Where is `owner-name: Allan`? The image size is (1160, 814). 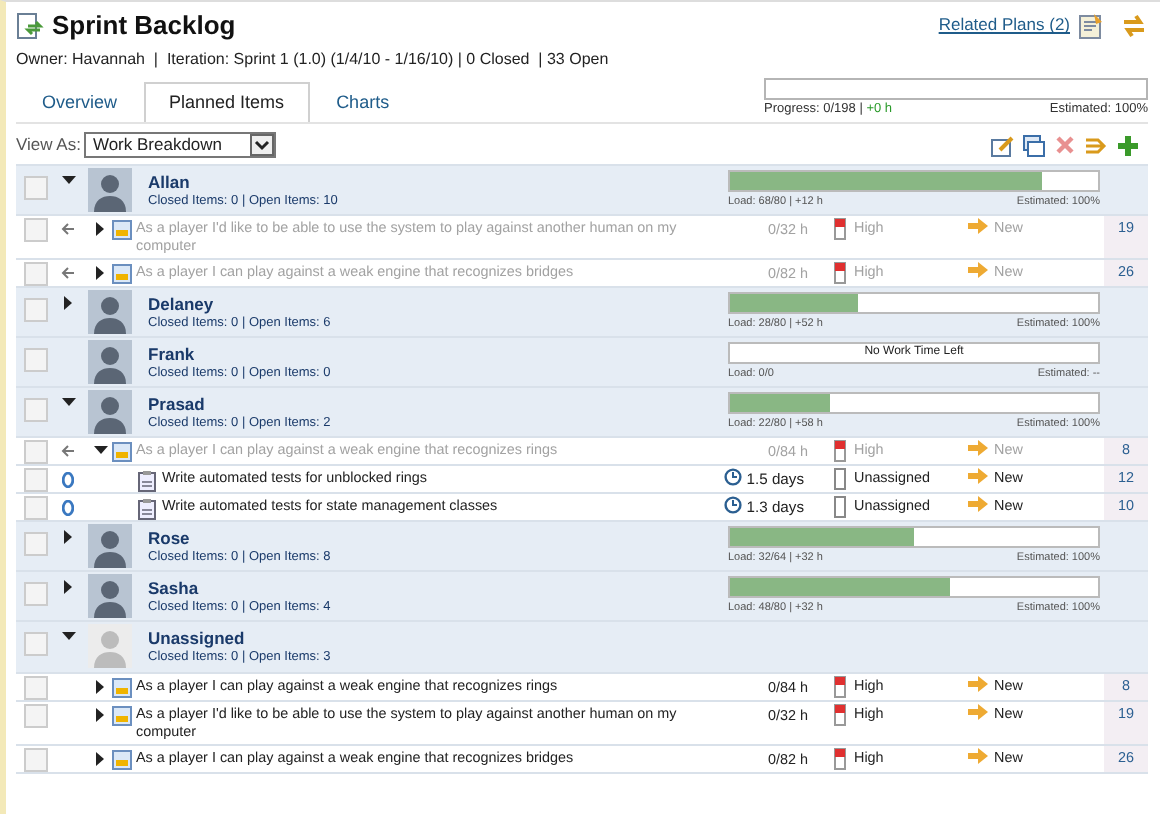 owner-name: Allan is located at coordinates (170, 182).